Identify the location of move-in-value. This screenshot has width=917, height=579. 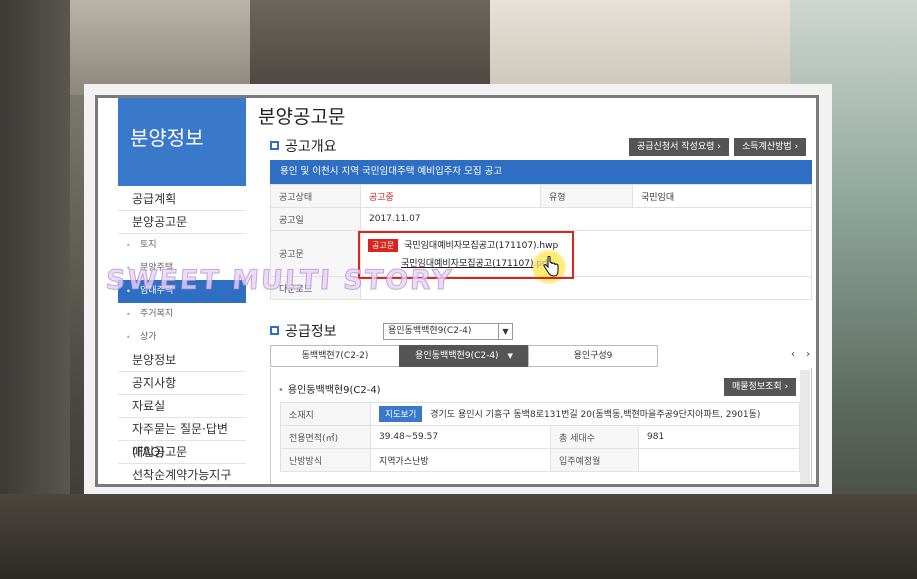
(719, 460).